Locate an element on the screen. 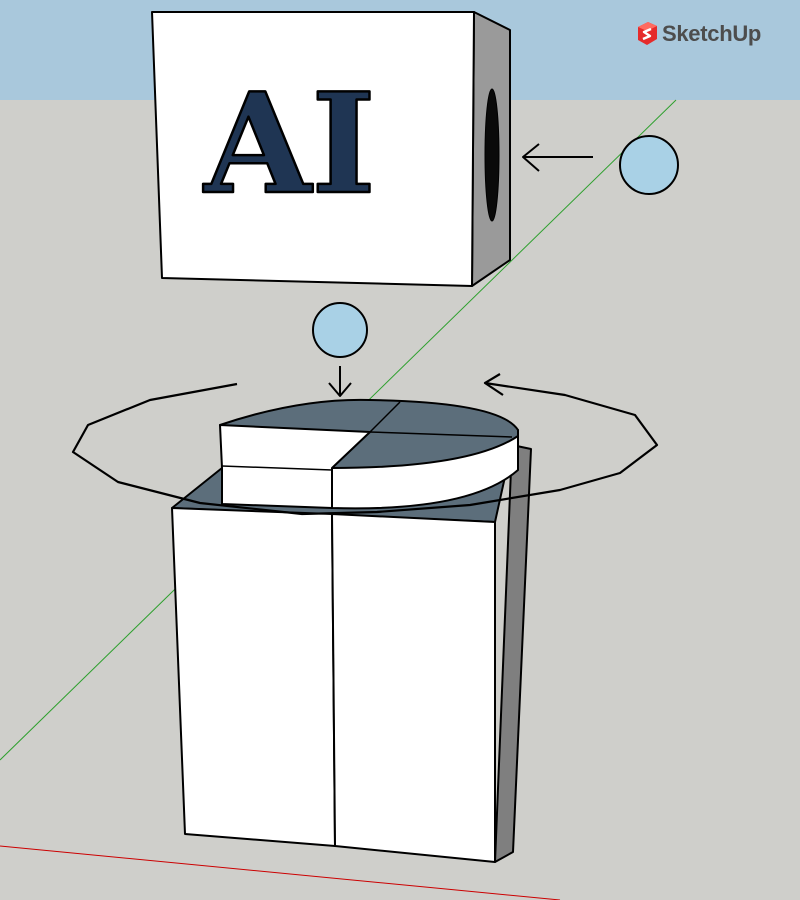 The height and width of the screenshot is (900, 800). cube-side-hole is located at coordinates (492, 155).